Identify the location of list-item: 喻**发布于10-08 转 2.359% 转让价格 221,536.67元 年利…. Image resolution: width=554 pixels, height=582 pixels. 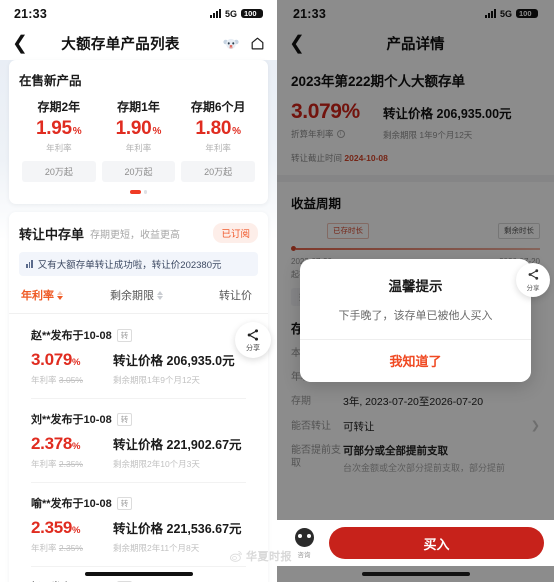
(138, 525).